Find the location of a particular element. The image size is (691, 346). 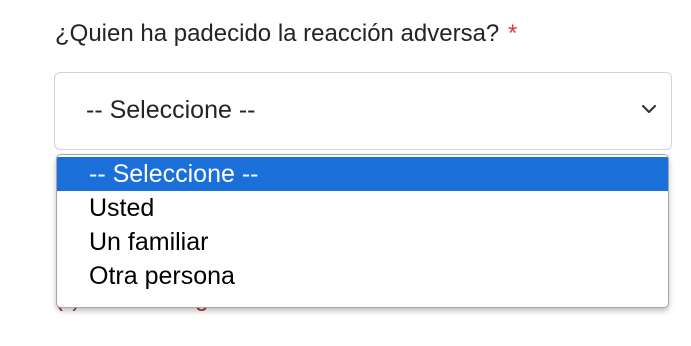

required-asterisk: * is located at coordinates (512, 33).